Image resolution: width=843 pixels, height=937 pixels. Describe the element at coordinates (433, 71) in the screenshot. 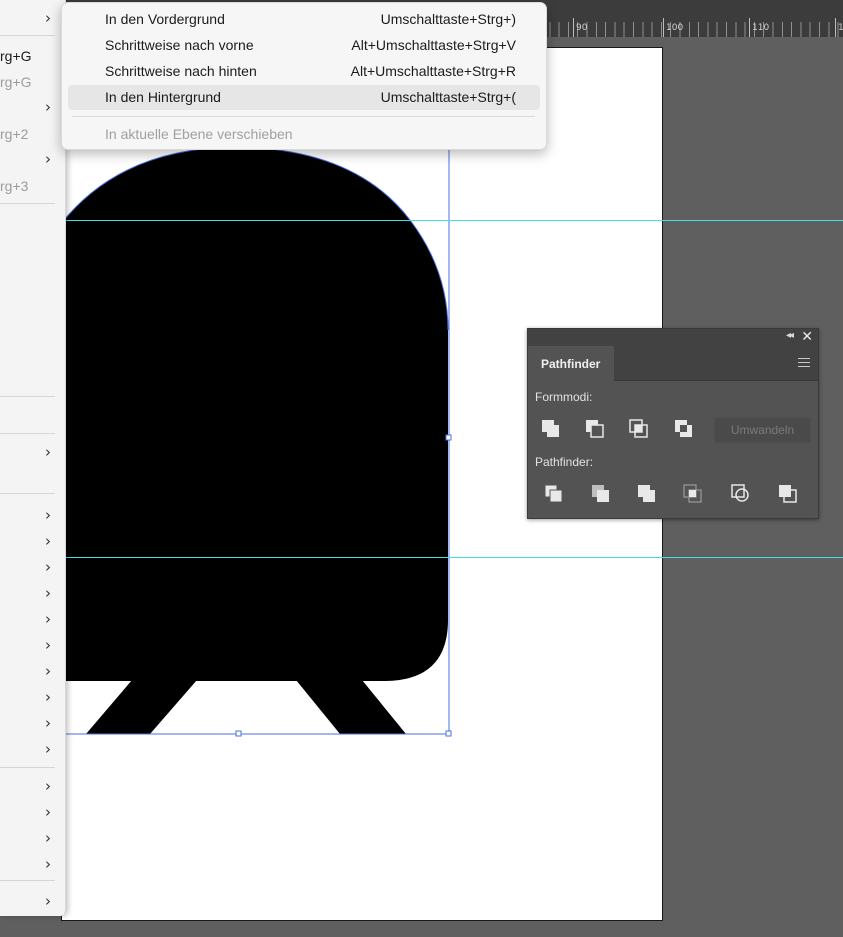

I see `menu-item-shortcut: Alt+Umschalttaste+Strg+R` at that location.